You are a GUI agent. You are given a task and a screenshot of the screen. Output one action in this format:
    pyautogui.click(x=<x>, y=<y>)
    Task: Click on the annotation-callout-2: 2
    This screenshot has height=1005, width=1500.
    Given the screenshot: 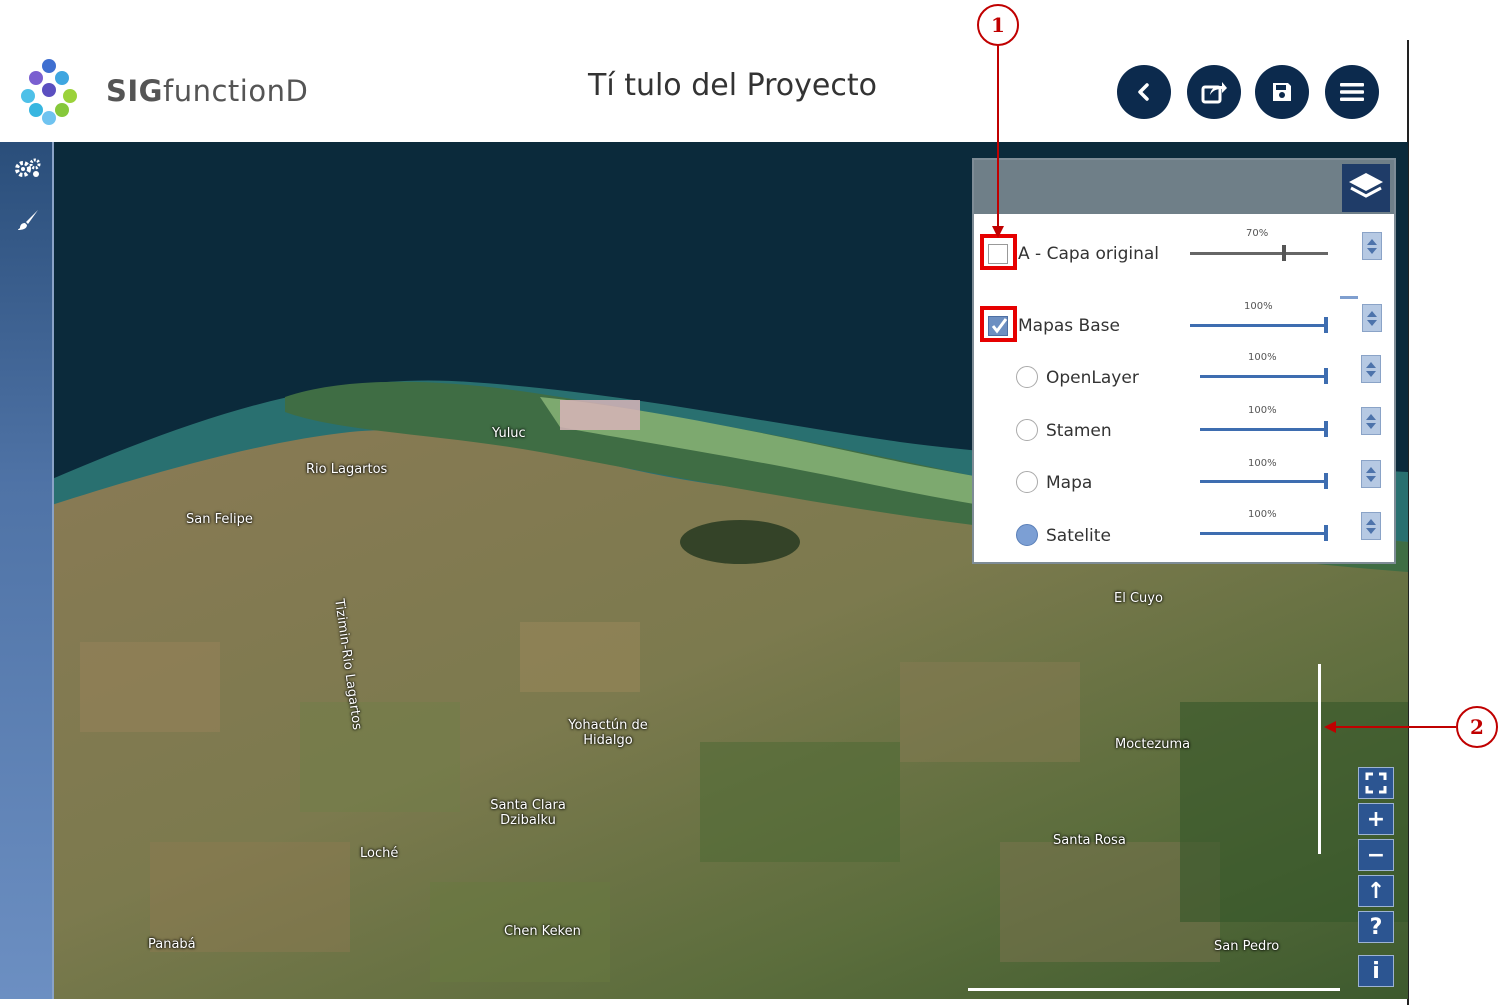 What is the action you would take?
    pyautogui.click(x=1477, y=727)
    